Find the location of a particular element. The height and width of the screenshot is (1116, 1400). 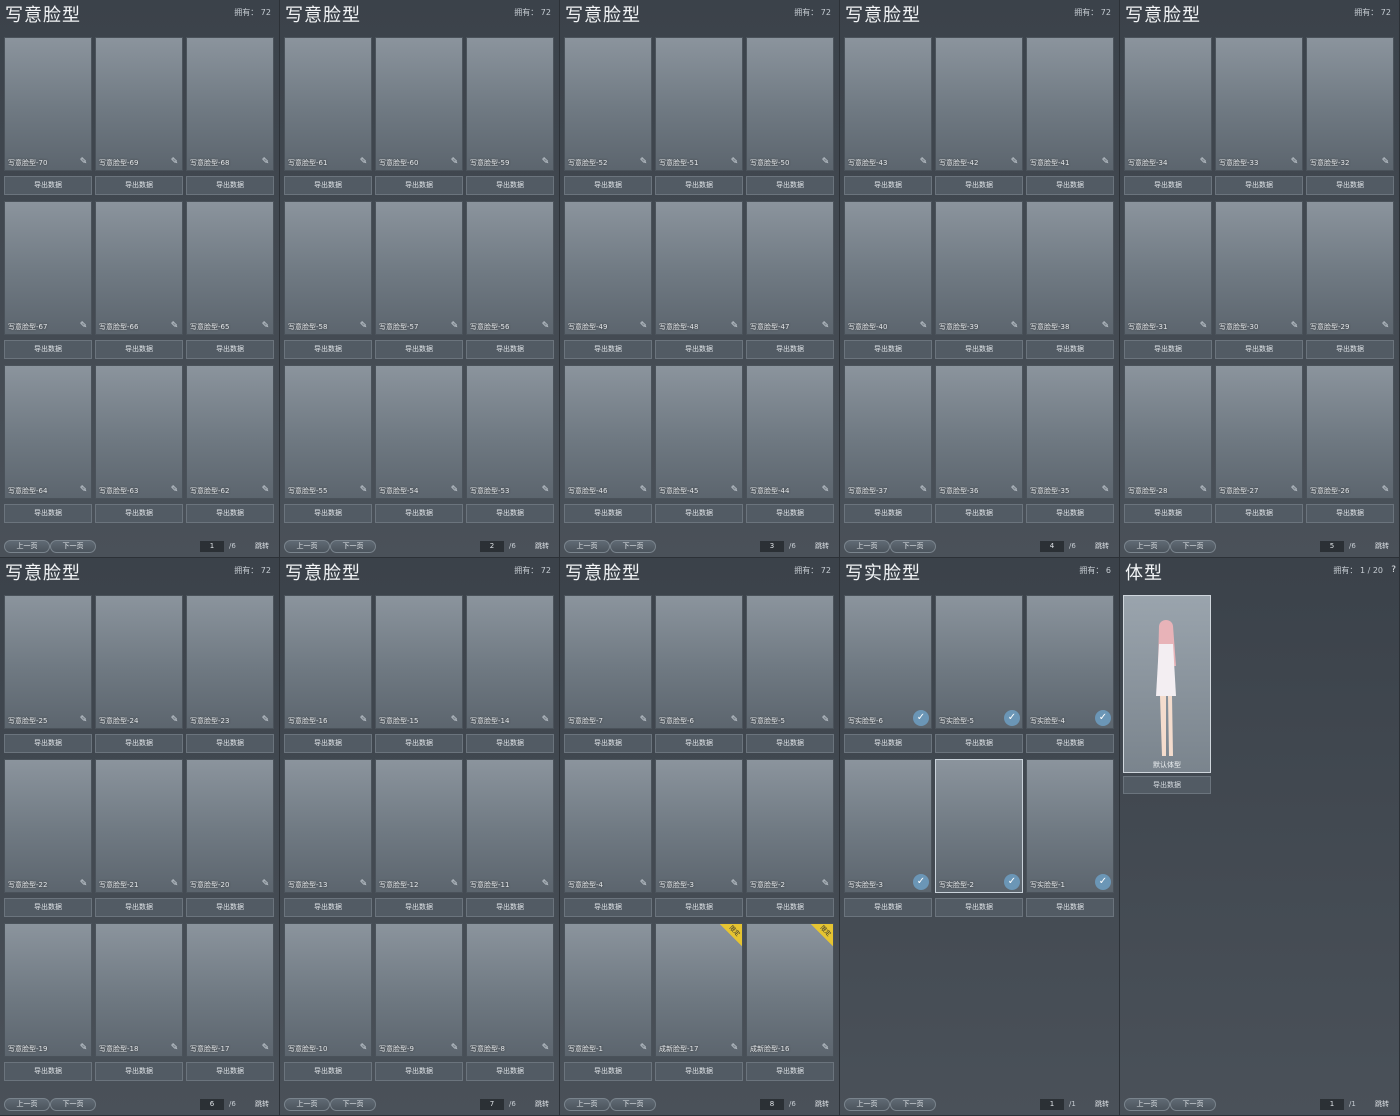

preset-card: 写意脸型-19 ✎ is located at coordinates (48, 990).